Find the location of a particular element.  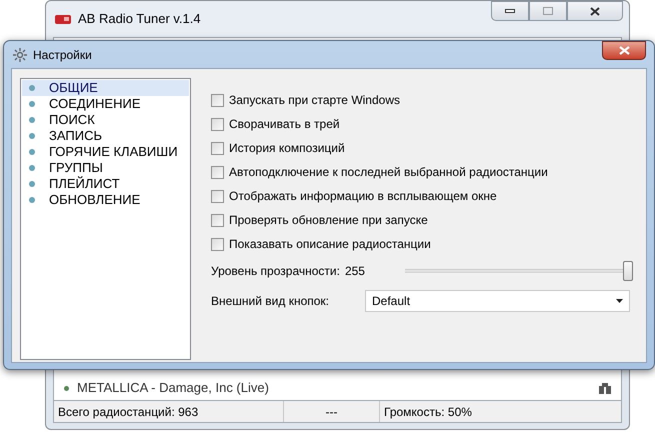

station-count: Всего радиостанций: 963 is located at coordinates (169, 411).